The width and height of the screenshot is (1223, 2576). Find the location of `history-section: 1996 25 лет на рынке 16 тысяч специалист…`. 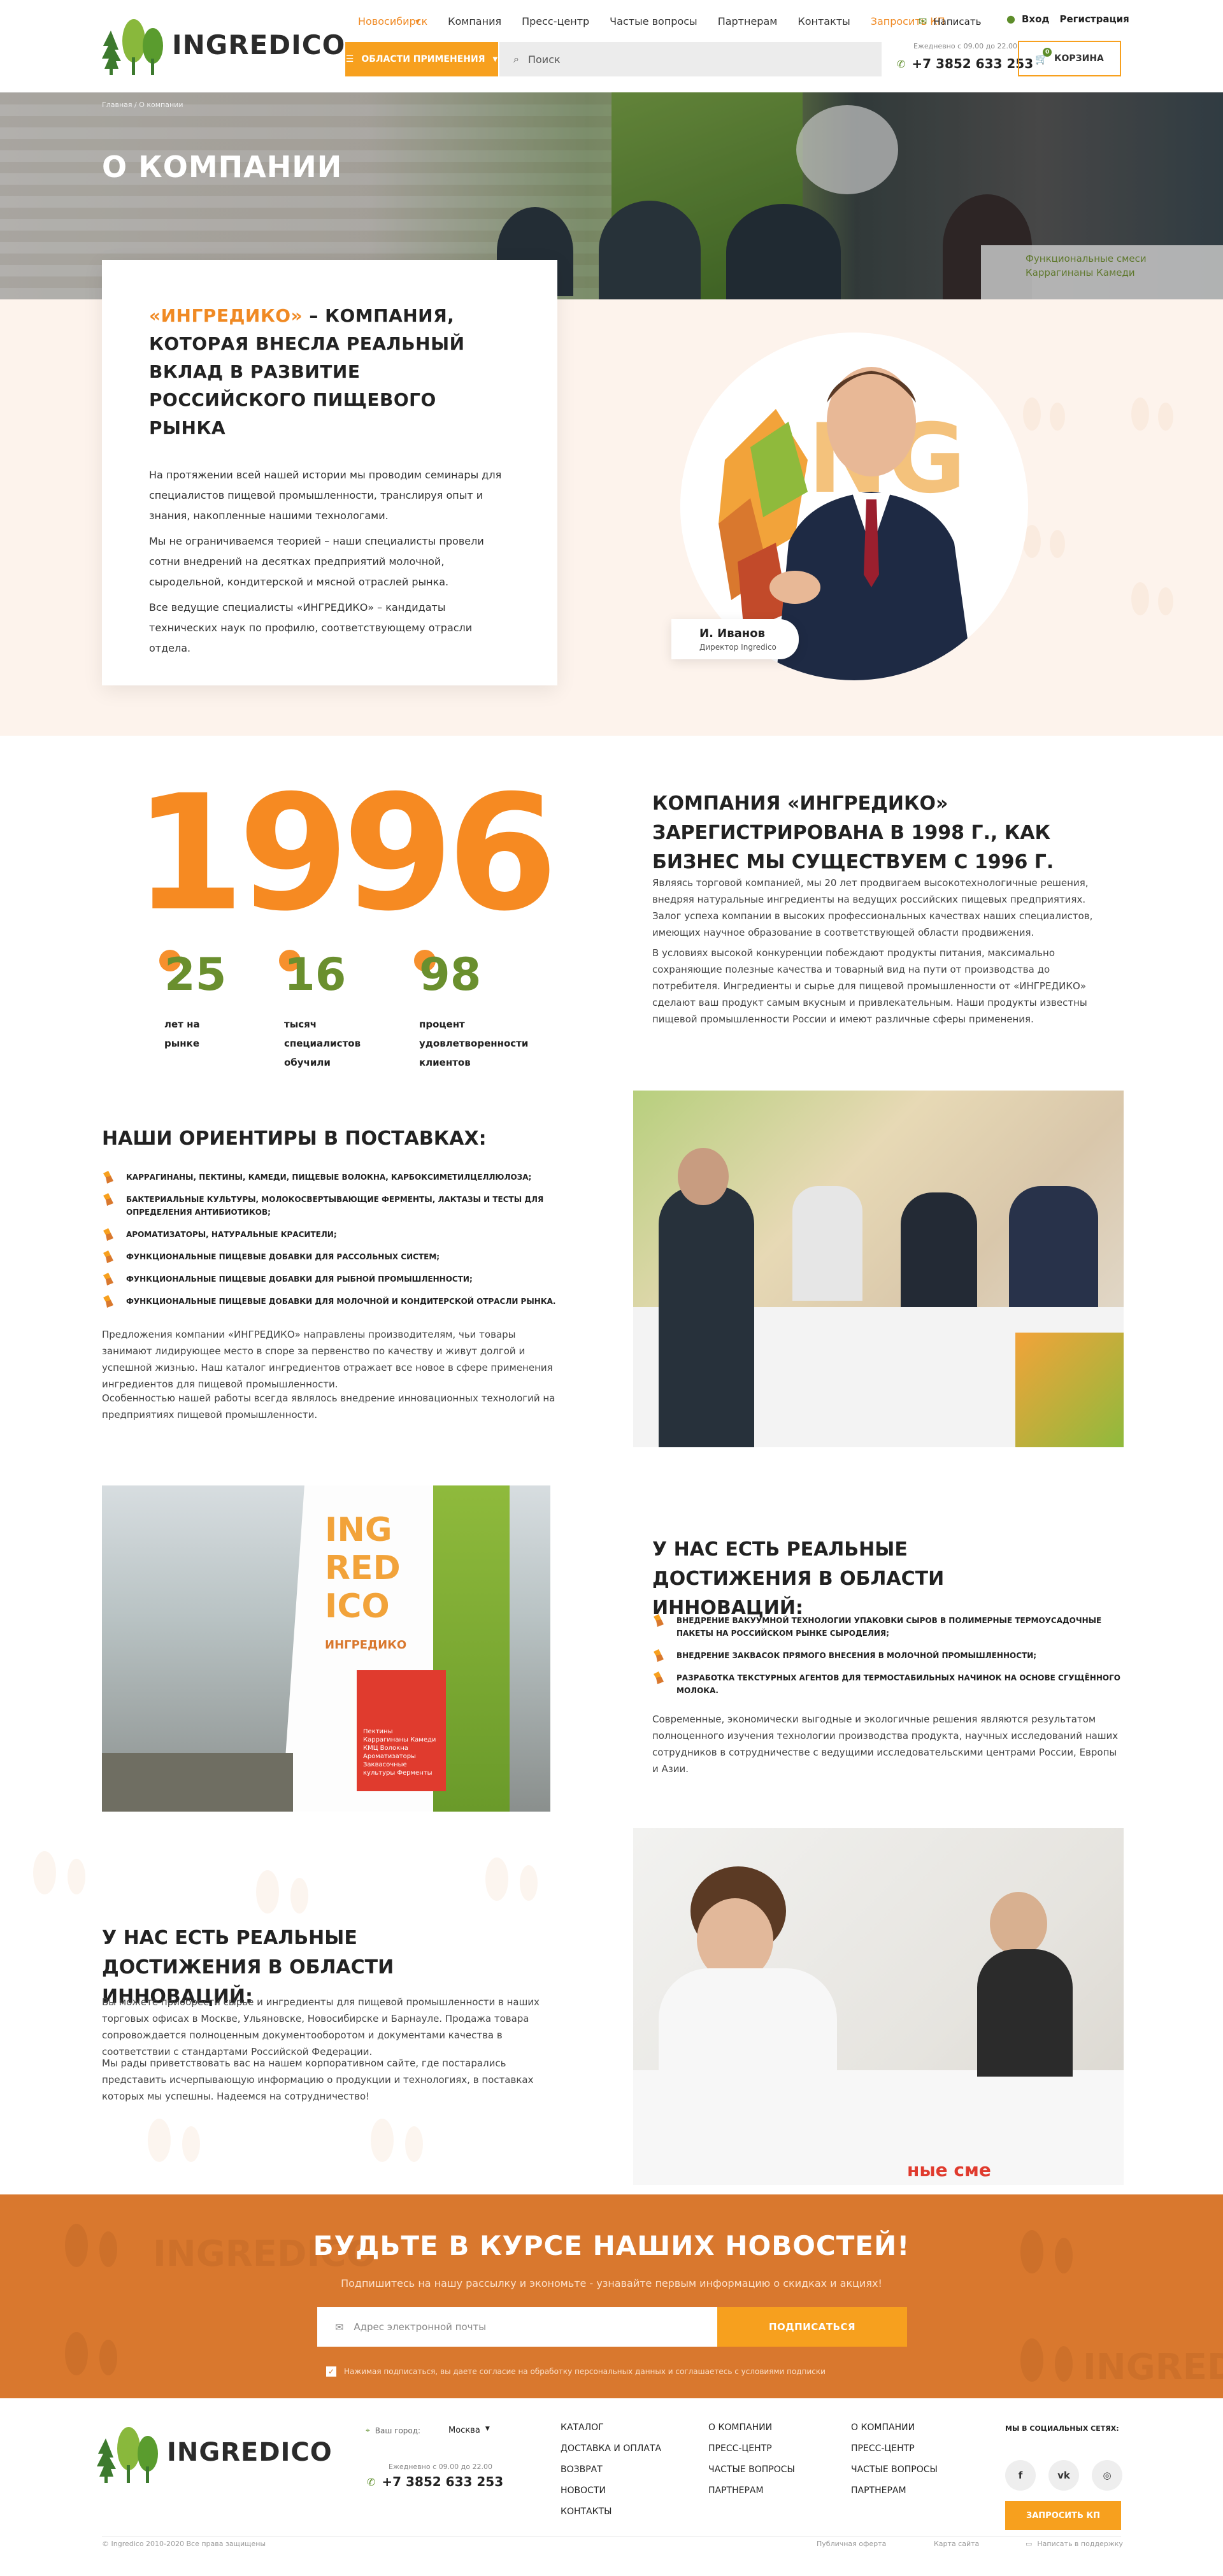

history-section: 1996 25 лет на рынке 16 тысяч специалист… is located at coordinates (612, 913).